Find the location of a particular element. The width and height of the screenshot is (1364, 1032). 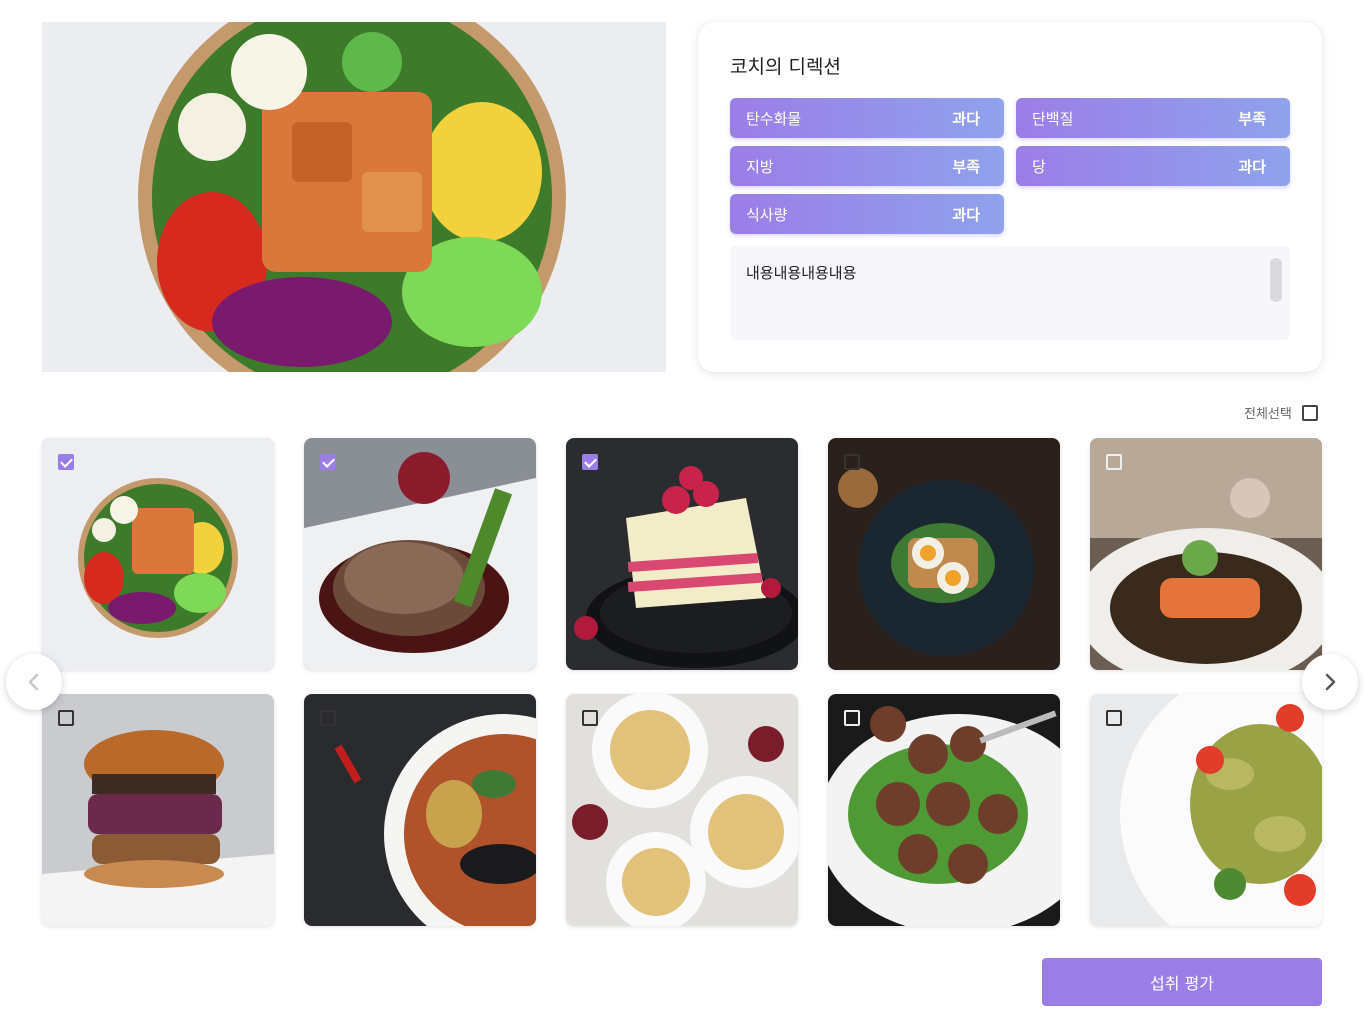

nutrient-name: 지방 is located at coordinates (760, 166).